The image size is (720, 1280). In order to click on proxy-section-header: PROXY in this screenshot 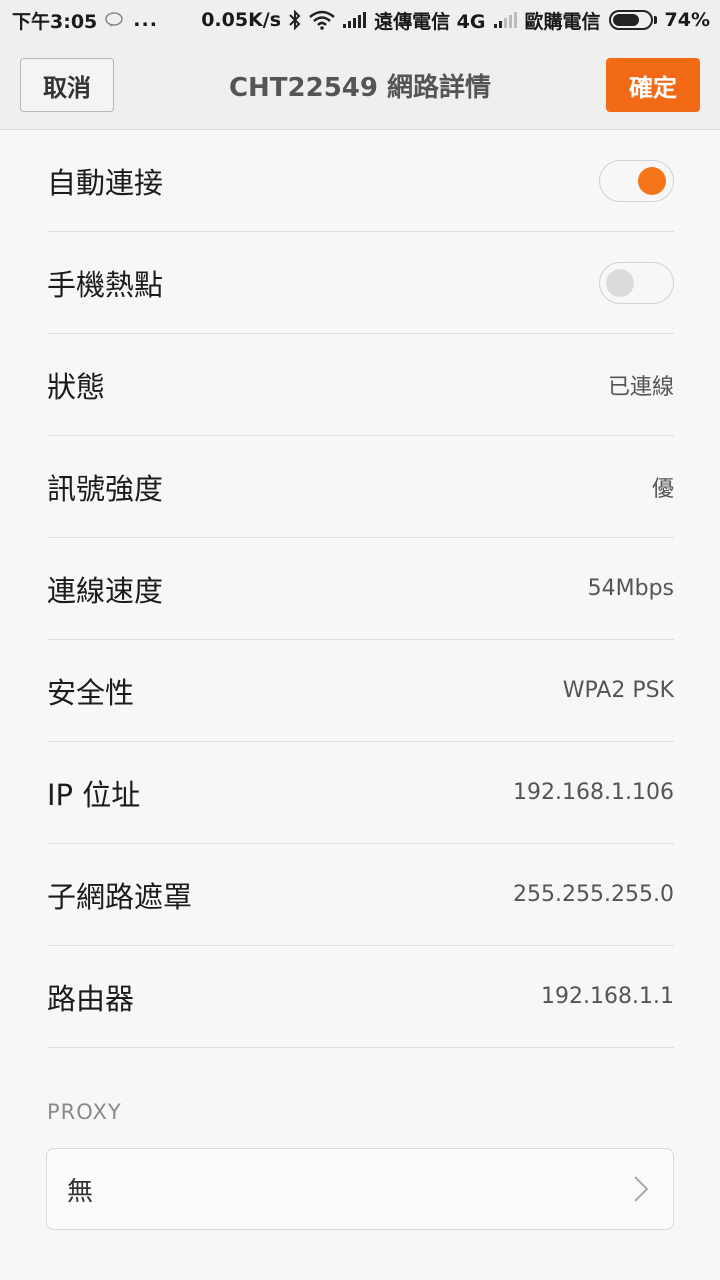, I will do `click(84, 1112)`.